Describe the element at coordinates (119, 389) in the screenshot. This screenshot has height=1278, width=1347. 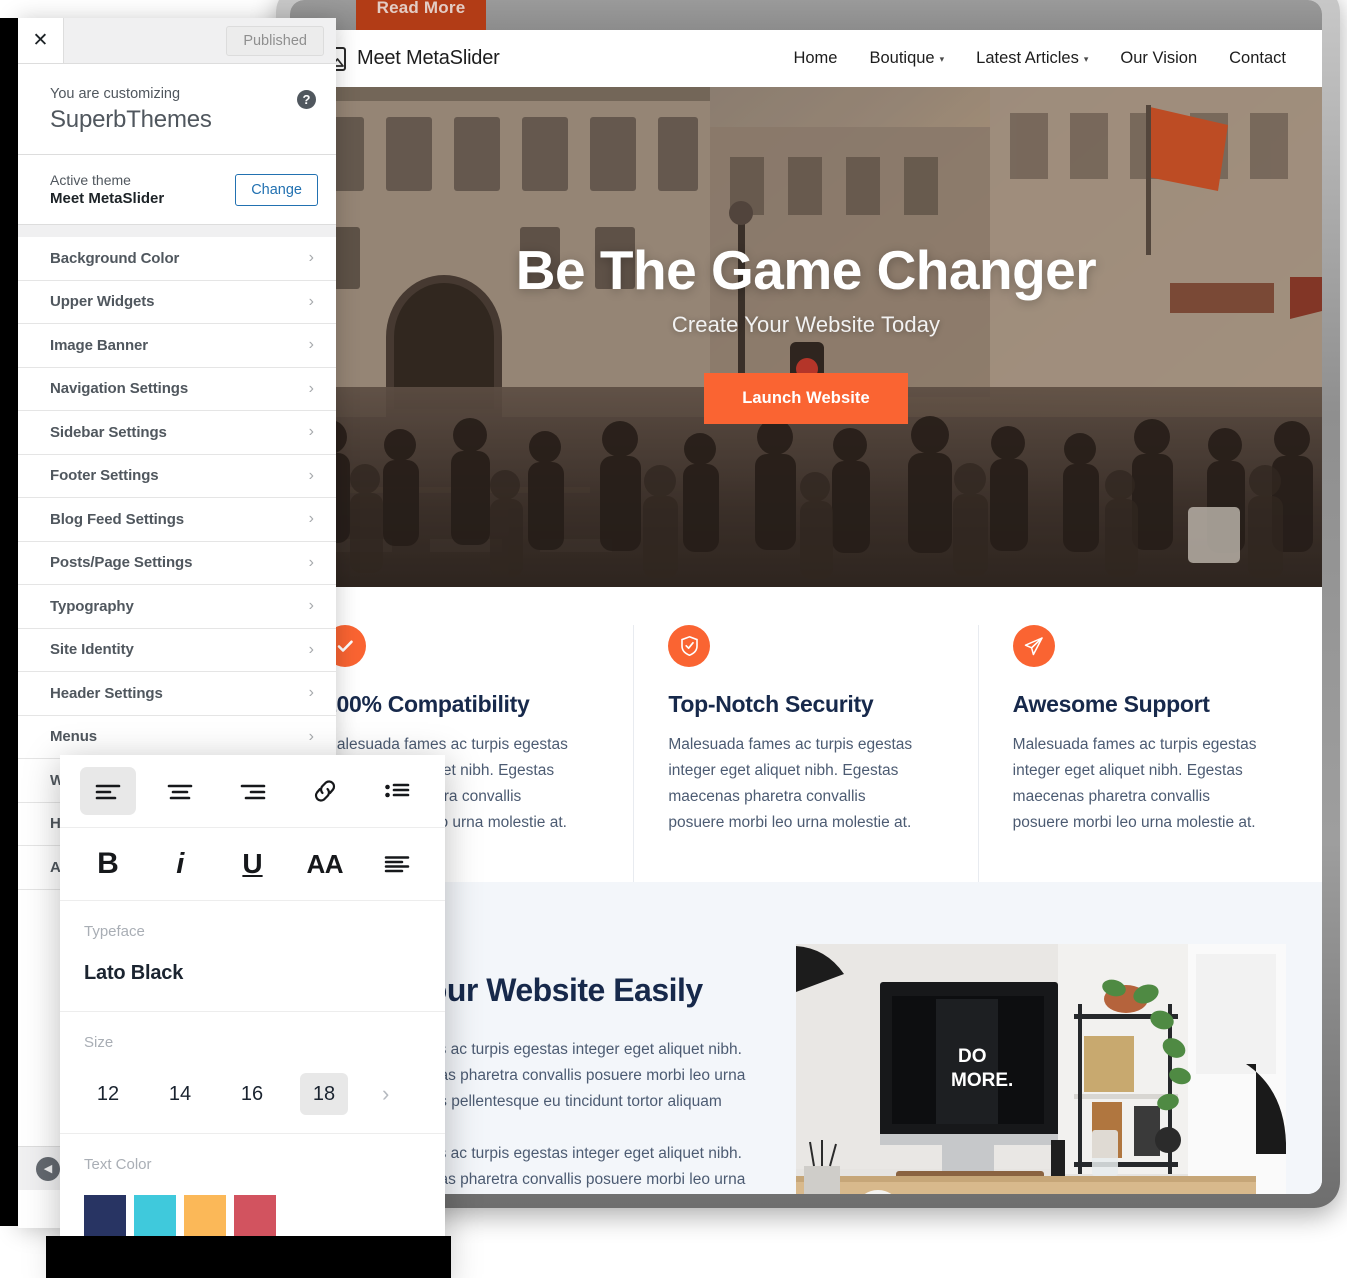
I see `sidebar-item-label: Navigation Settings` at that location.